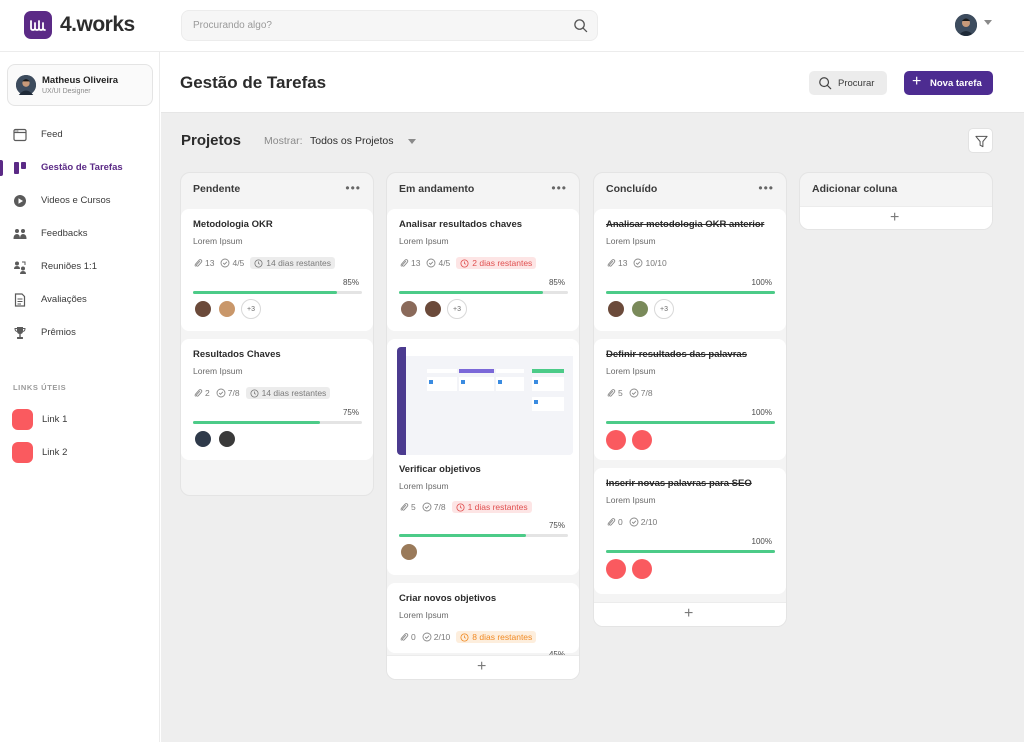  I want to click on people-icon, so click(20, 234).